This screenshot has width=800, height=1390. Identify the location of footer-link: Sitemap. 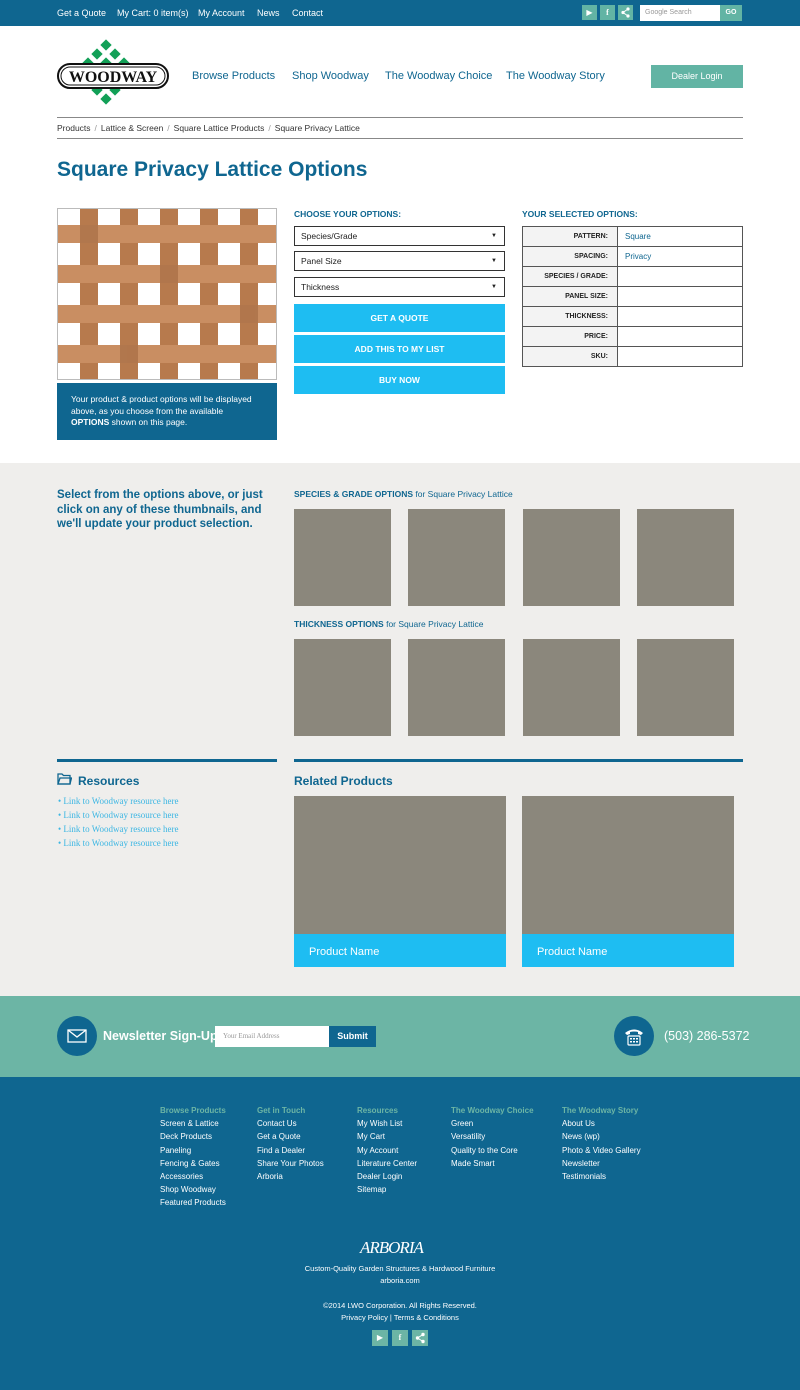
(387, 1189).